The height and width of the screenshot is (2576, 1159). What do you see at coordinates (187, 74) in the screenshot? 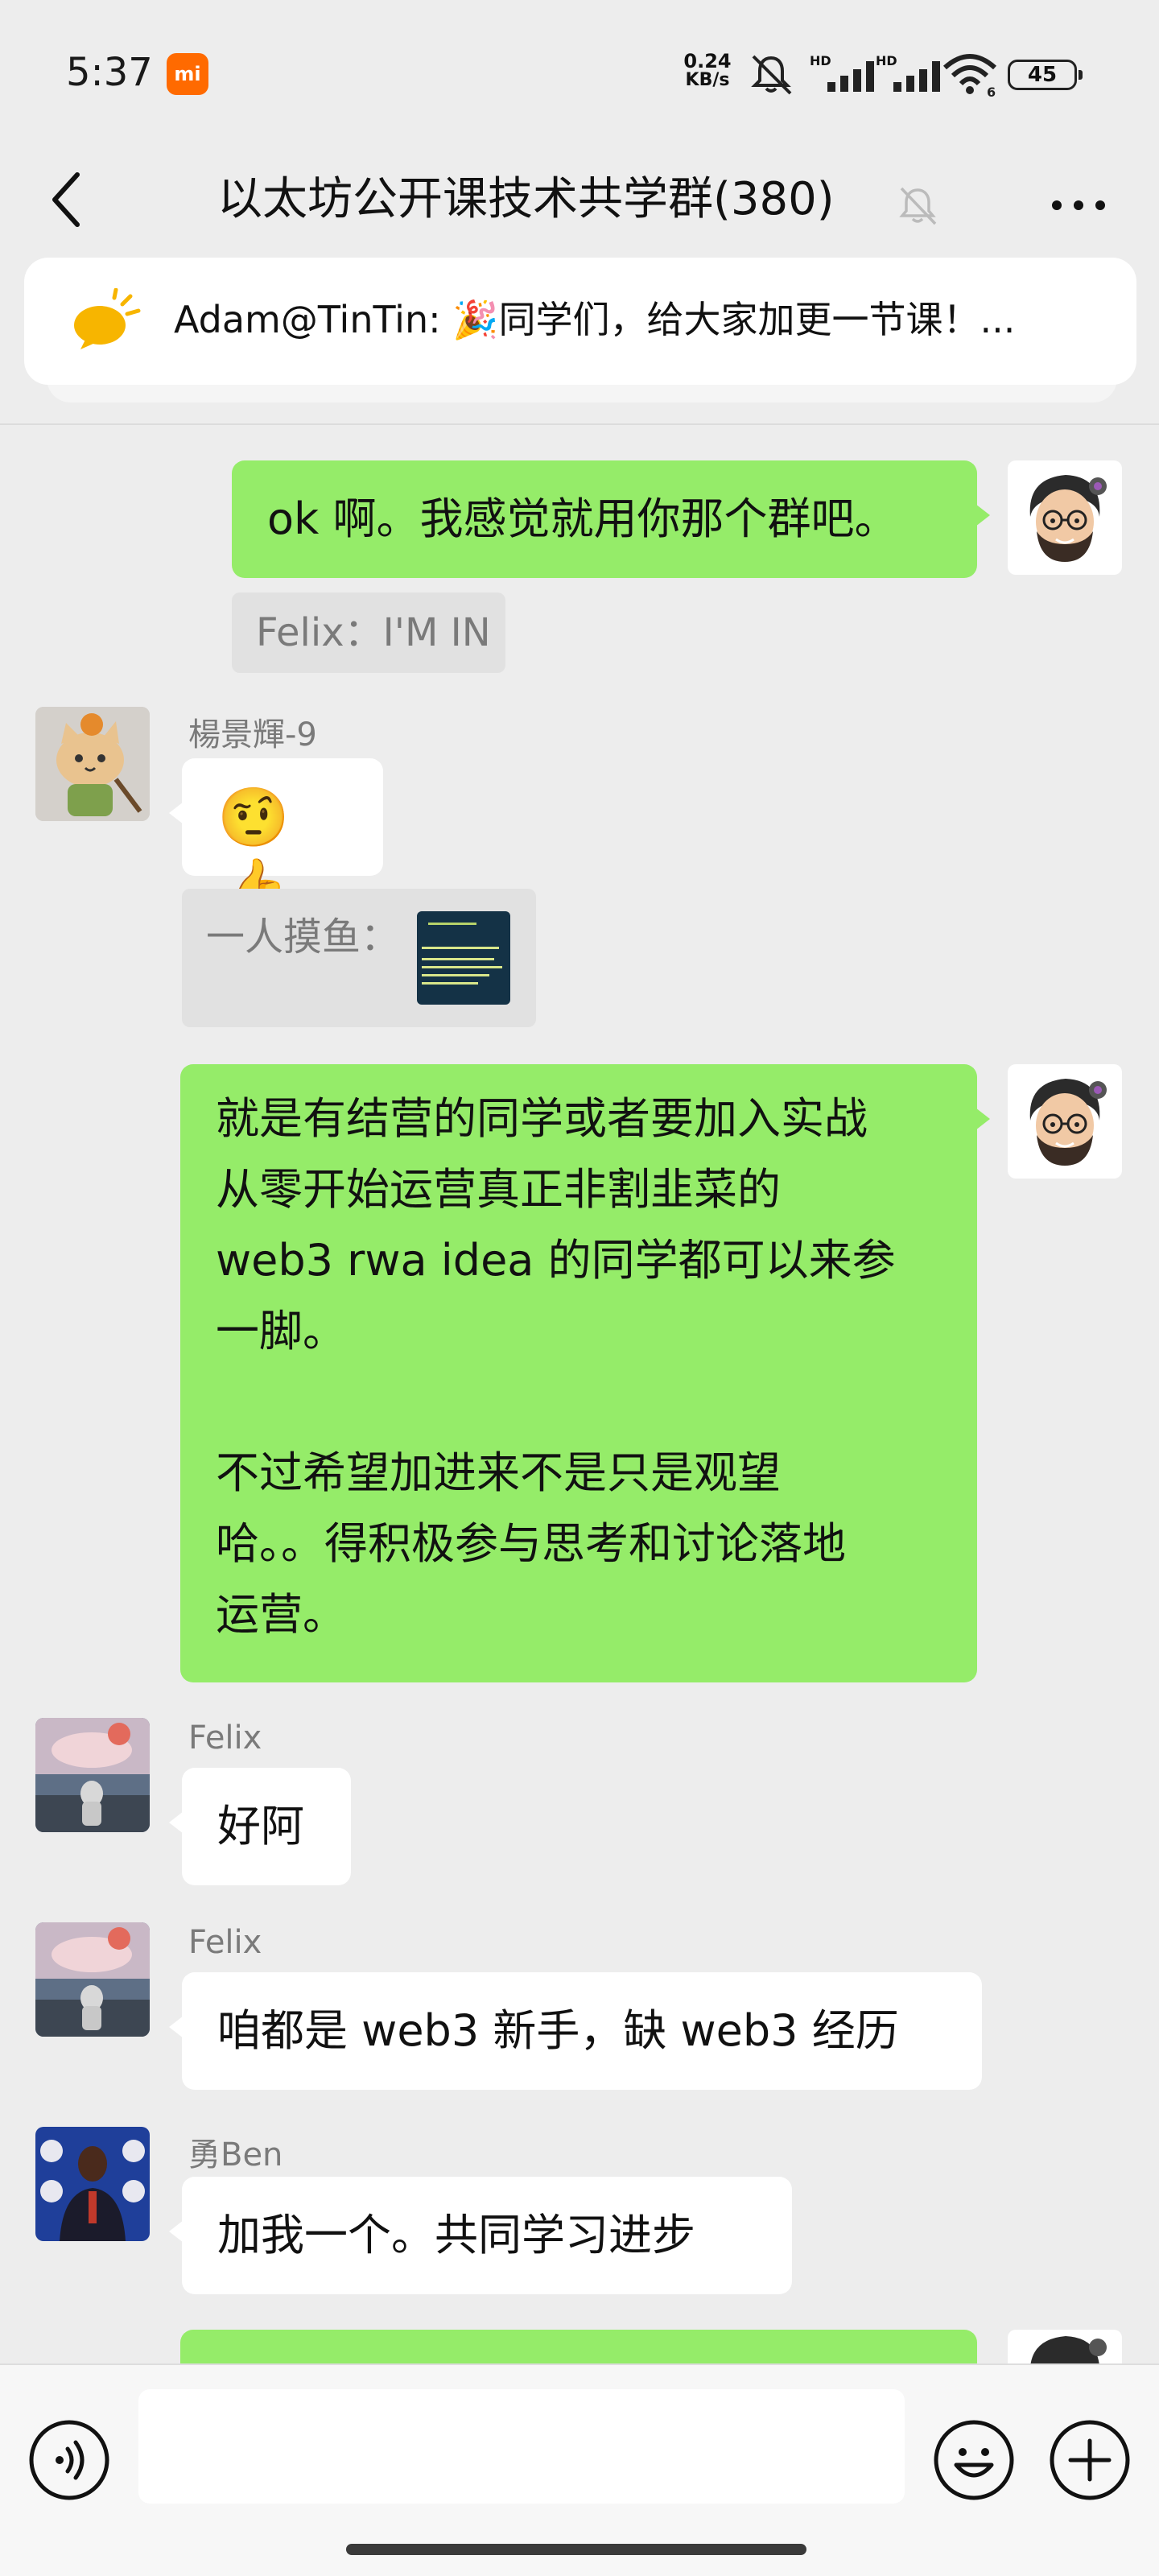
I see `mi-notification-icon: mi` at bounding box center [187, 74].